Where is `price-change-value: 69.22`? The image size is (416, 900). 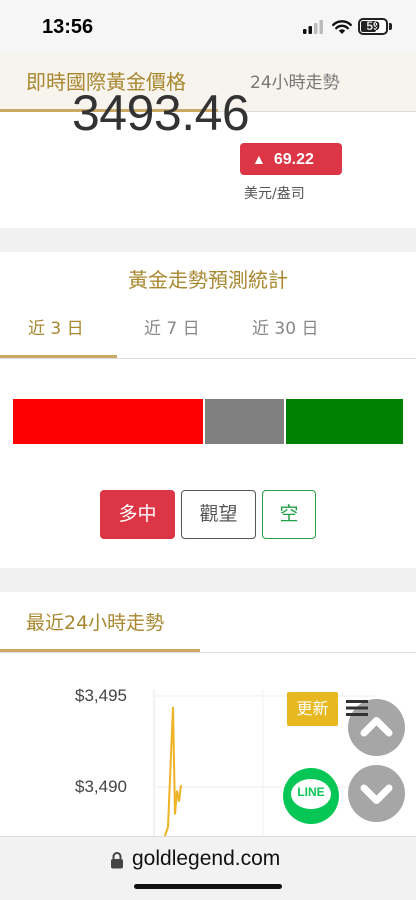
price-change-value: 69.22 is located at coordinates (293, 159).